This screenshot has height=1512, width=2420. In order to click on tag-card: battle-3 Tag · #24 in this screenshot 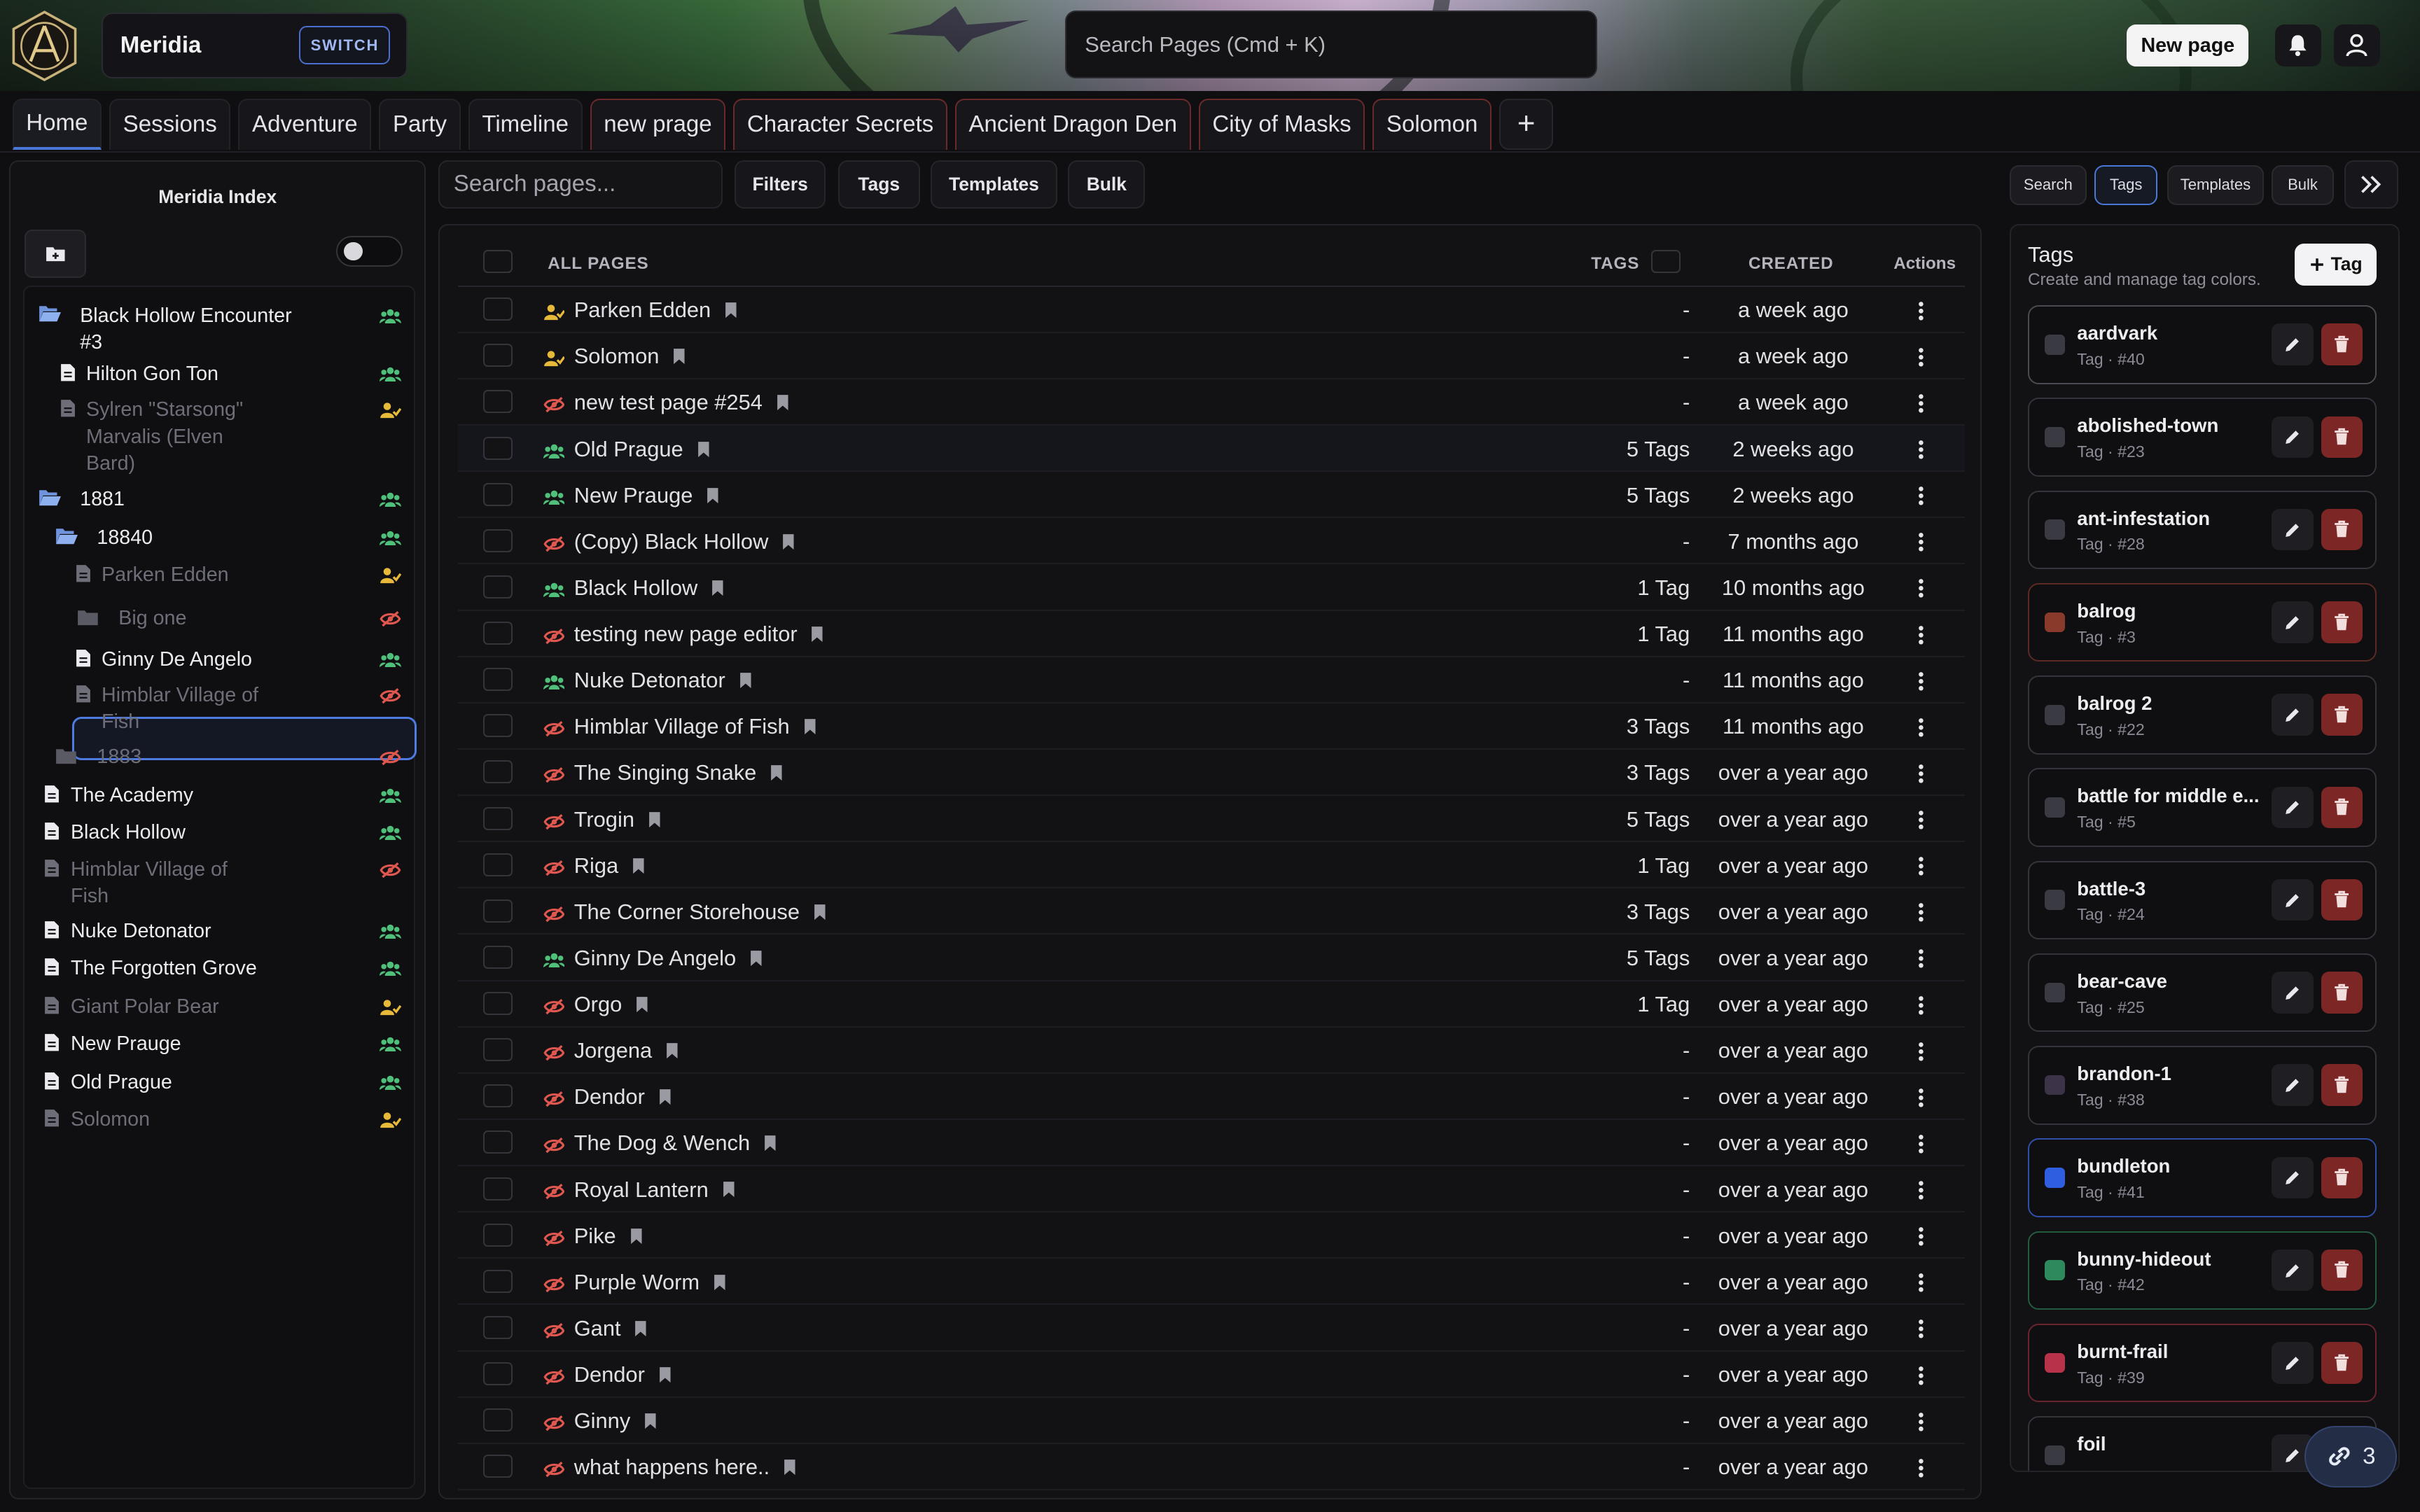, I will do `click(2202, 900)`.